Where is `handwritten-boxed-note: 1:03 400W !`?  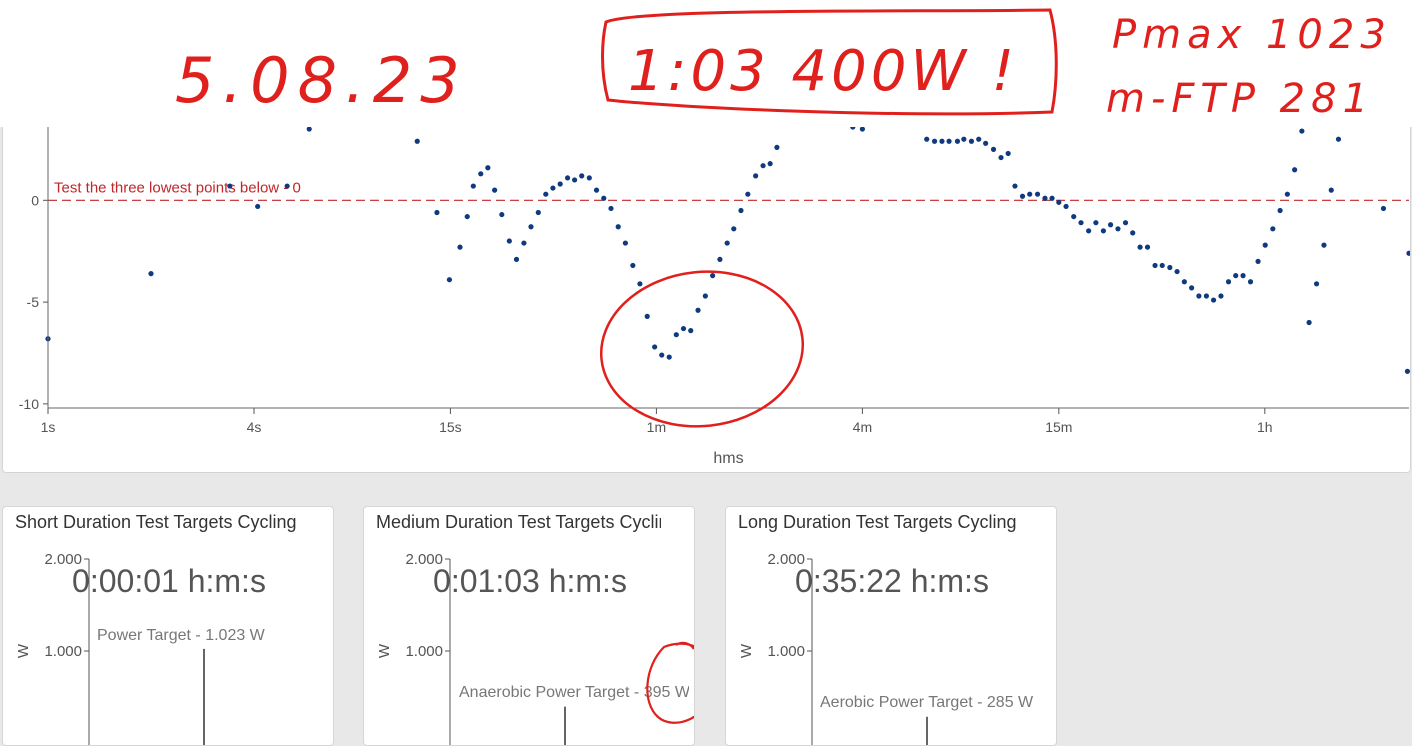 handwritten-boxed-note: 1:03 400W ! is located at coordinates (823, 71).